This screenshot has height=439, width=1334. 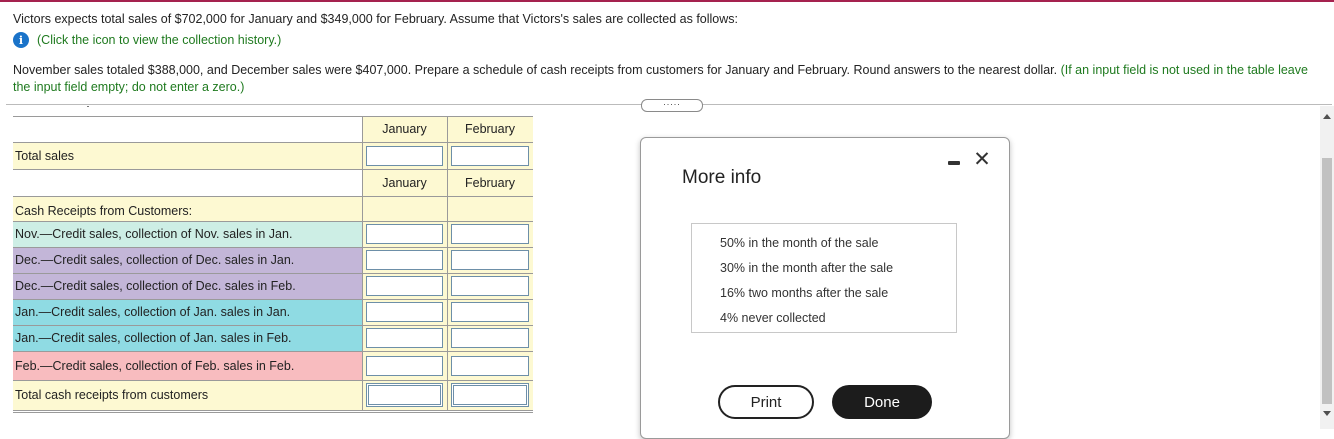 What do you see at coordinates (490, 208) in the screenshot?
I see `february-cell` at bounding box center [490, 208].